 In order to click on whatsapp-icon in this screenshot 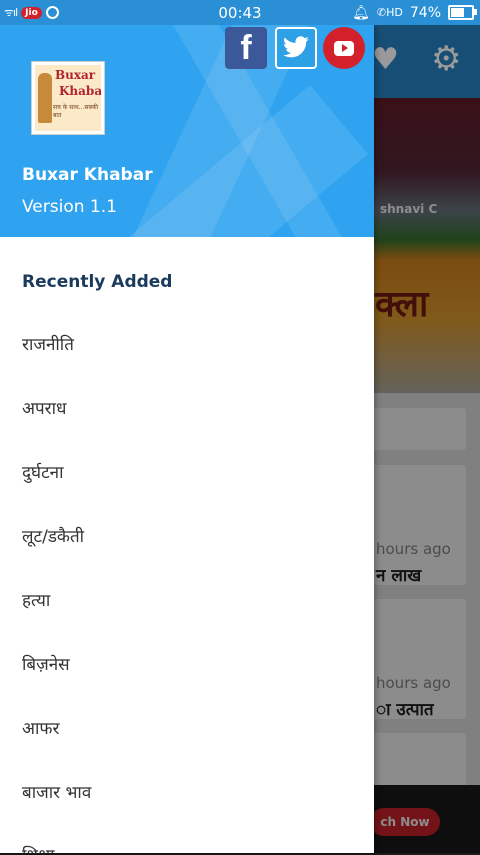, I will do `click(52, 12)`.